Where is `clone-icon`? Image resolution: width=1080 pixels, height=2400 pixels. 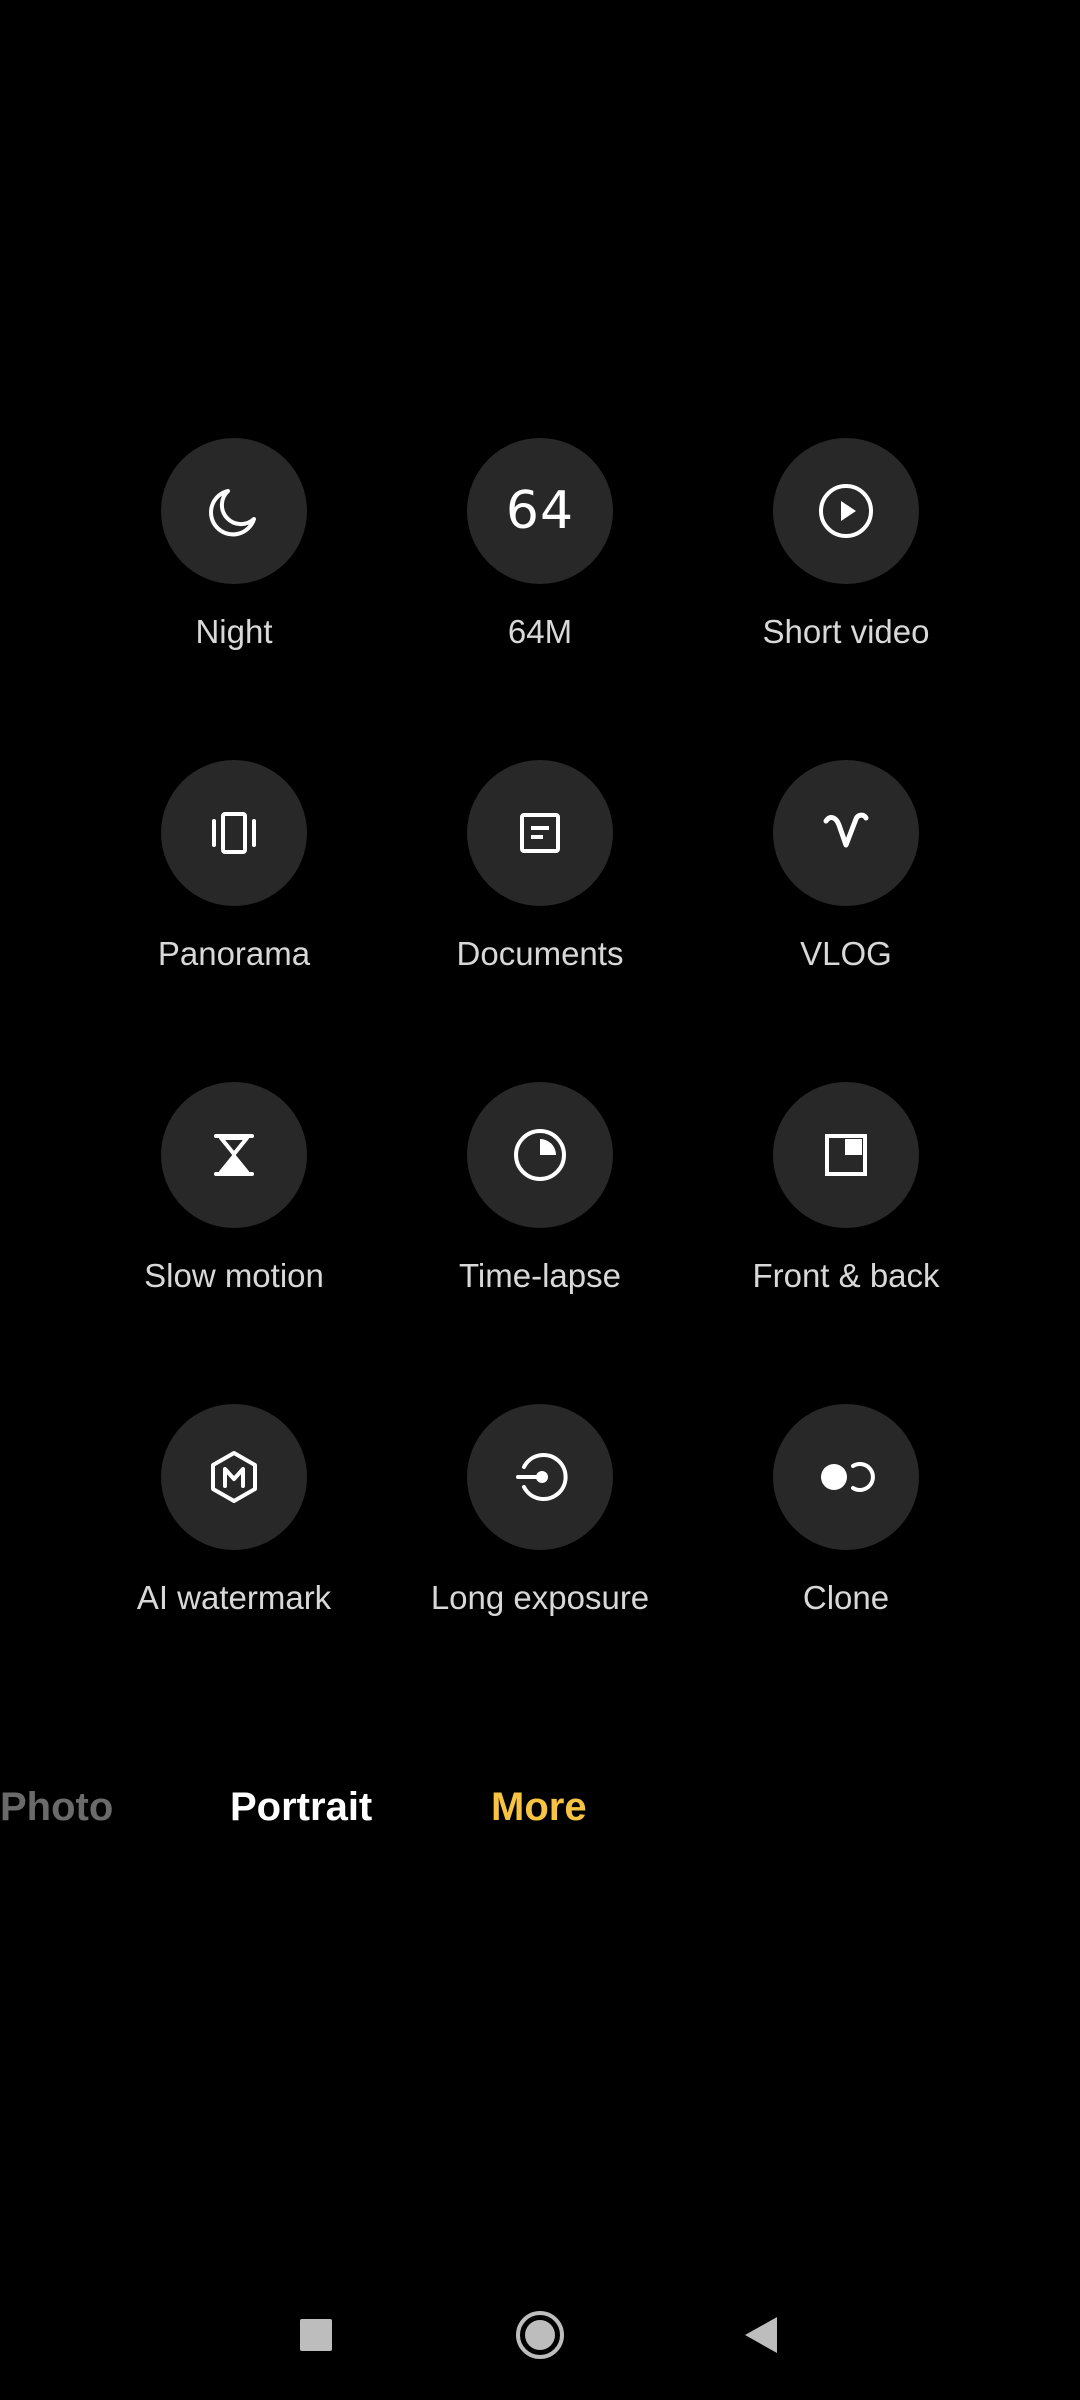 clone-icon is located at coordinates (848, 1477).